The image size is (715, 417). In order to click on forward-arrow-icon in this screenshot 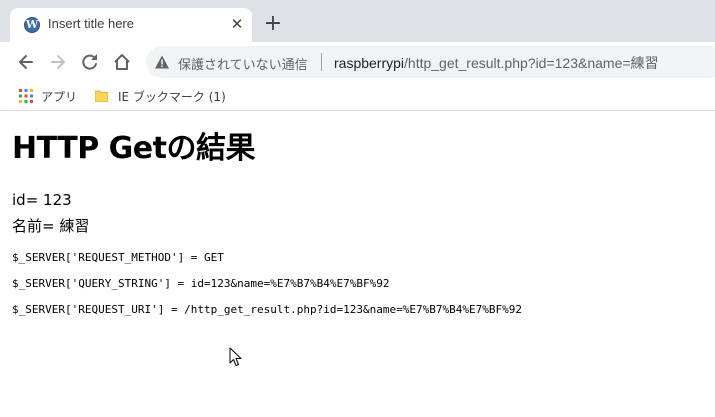, I will do `click(58, 62)`.